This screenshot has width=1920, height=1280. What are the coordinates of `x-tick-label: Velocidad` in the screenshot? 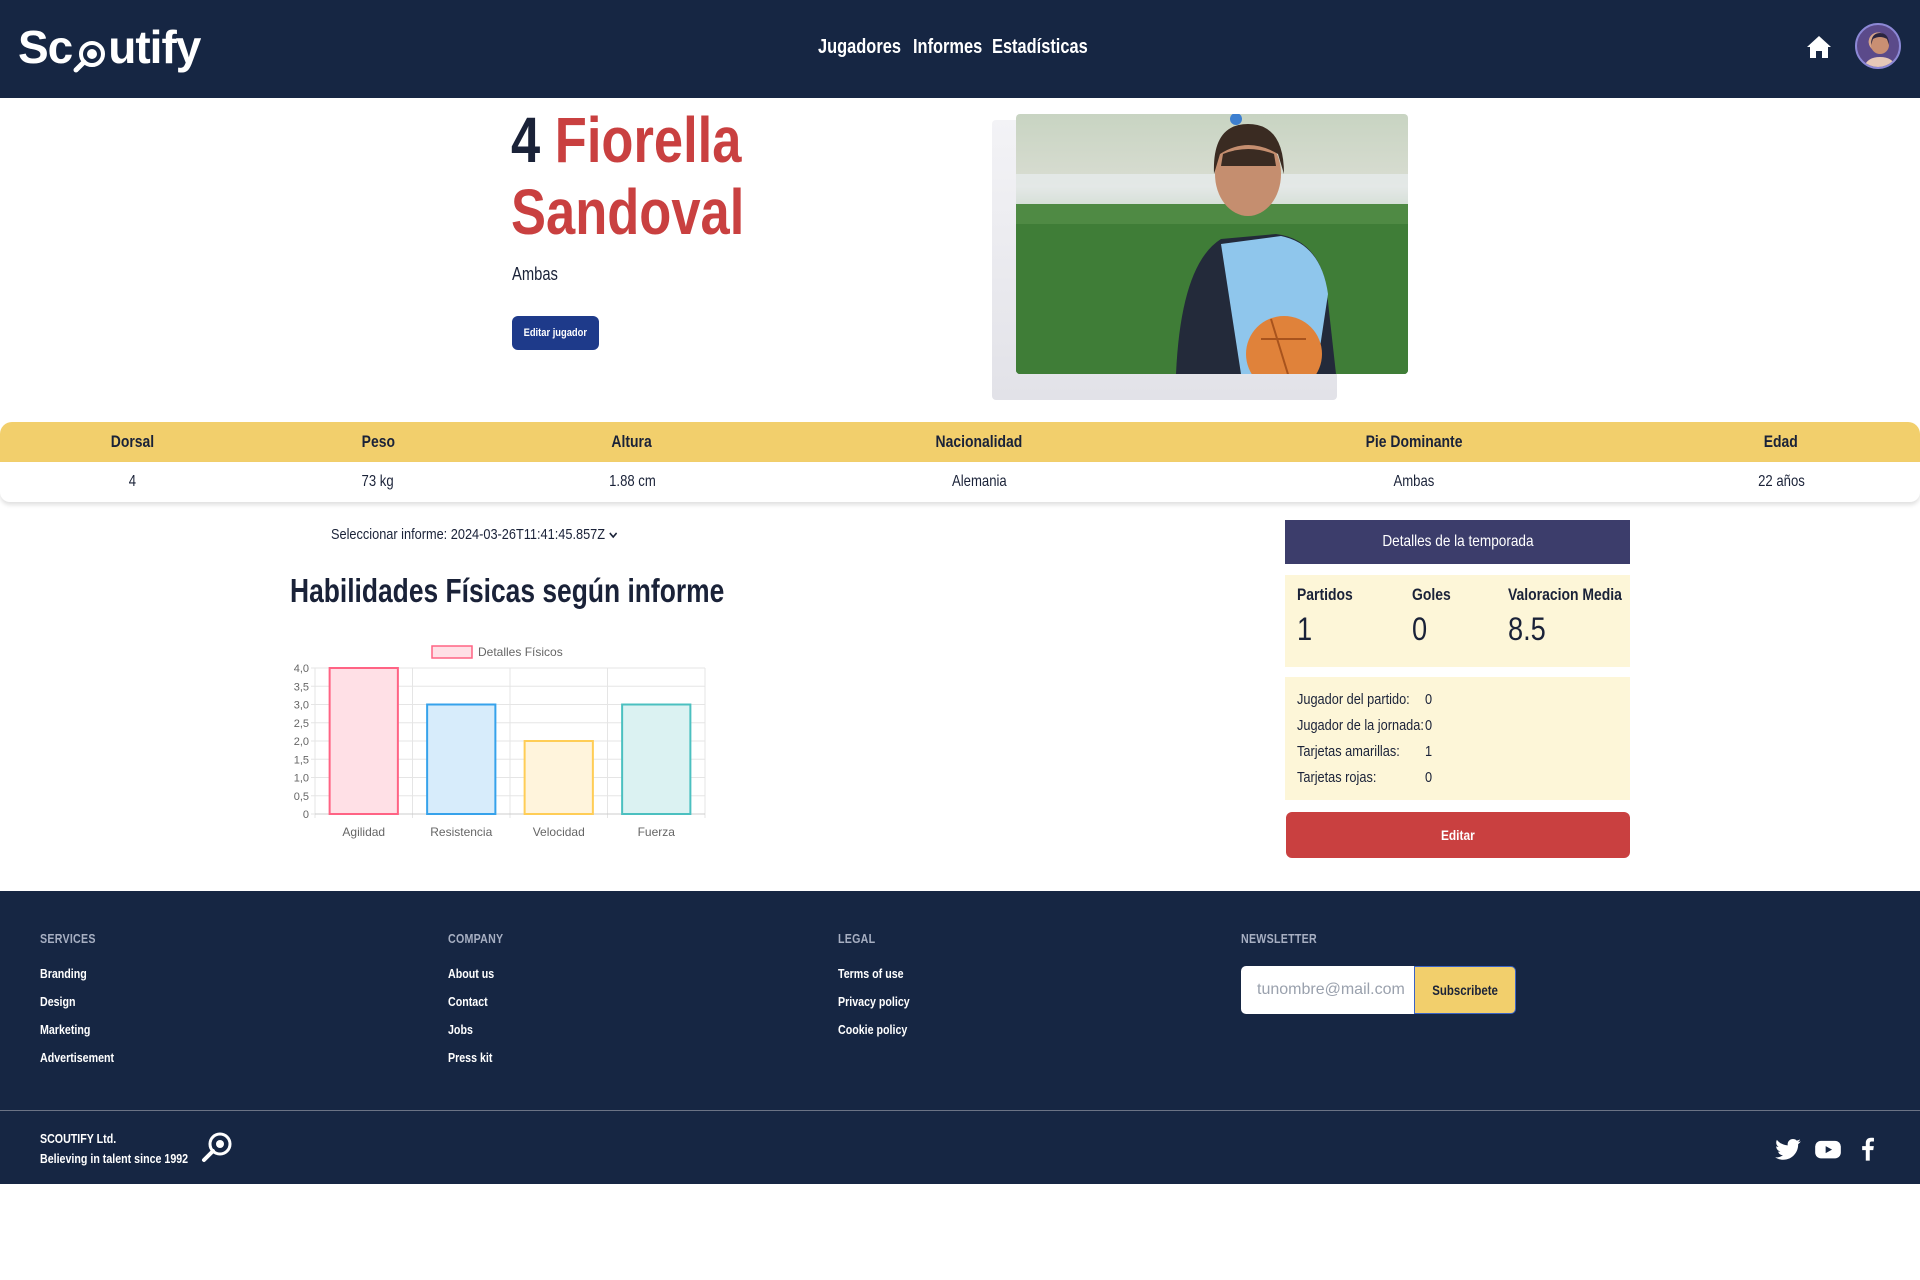 It's located at (559, 832).